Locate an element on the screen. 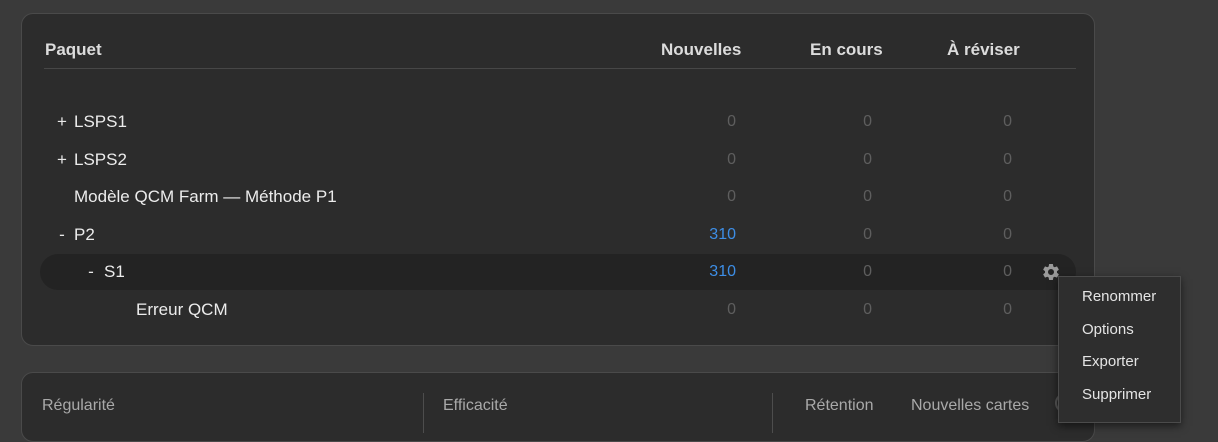  deck-row-lsps2: + LSPS2 0 0 0 is located at coordinates (558, 160).